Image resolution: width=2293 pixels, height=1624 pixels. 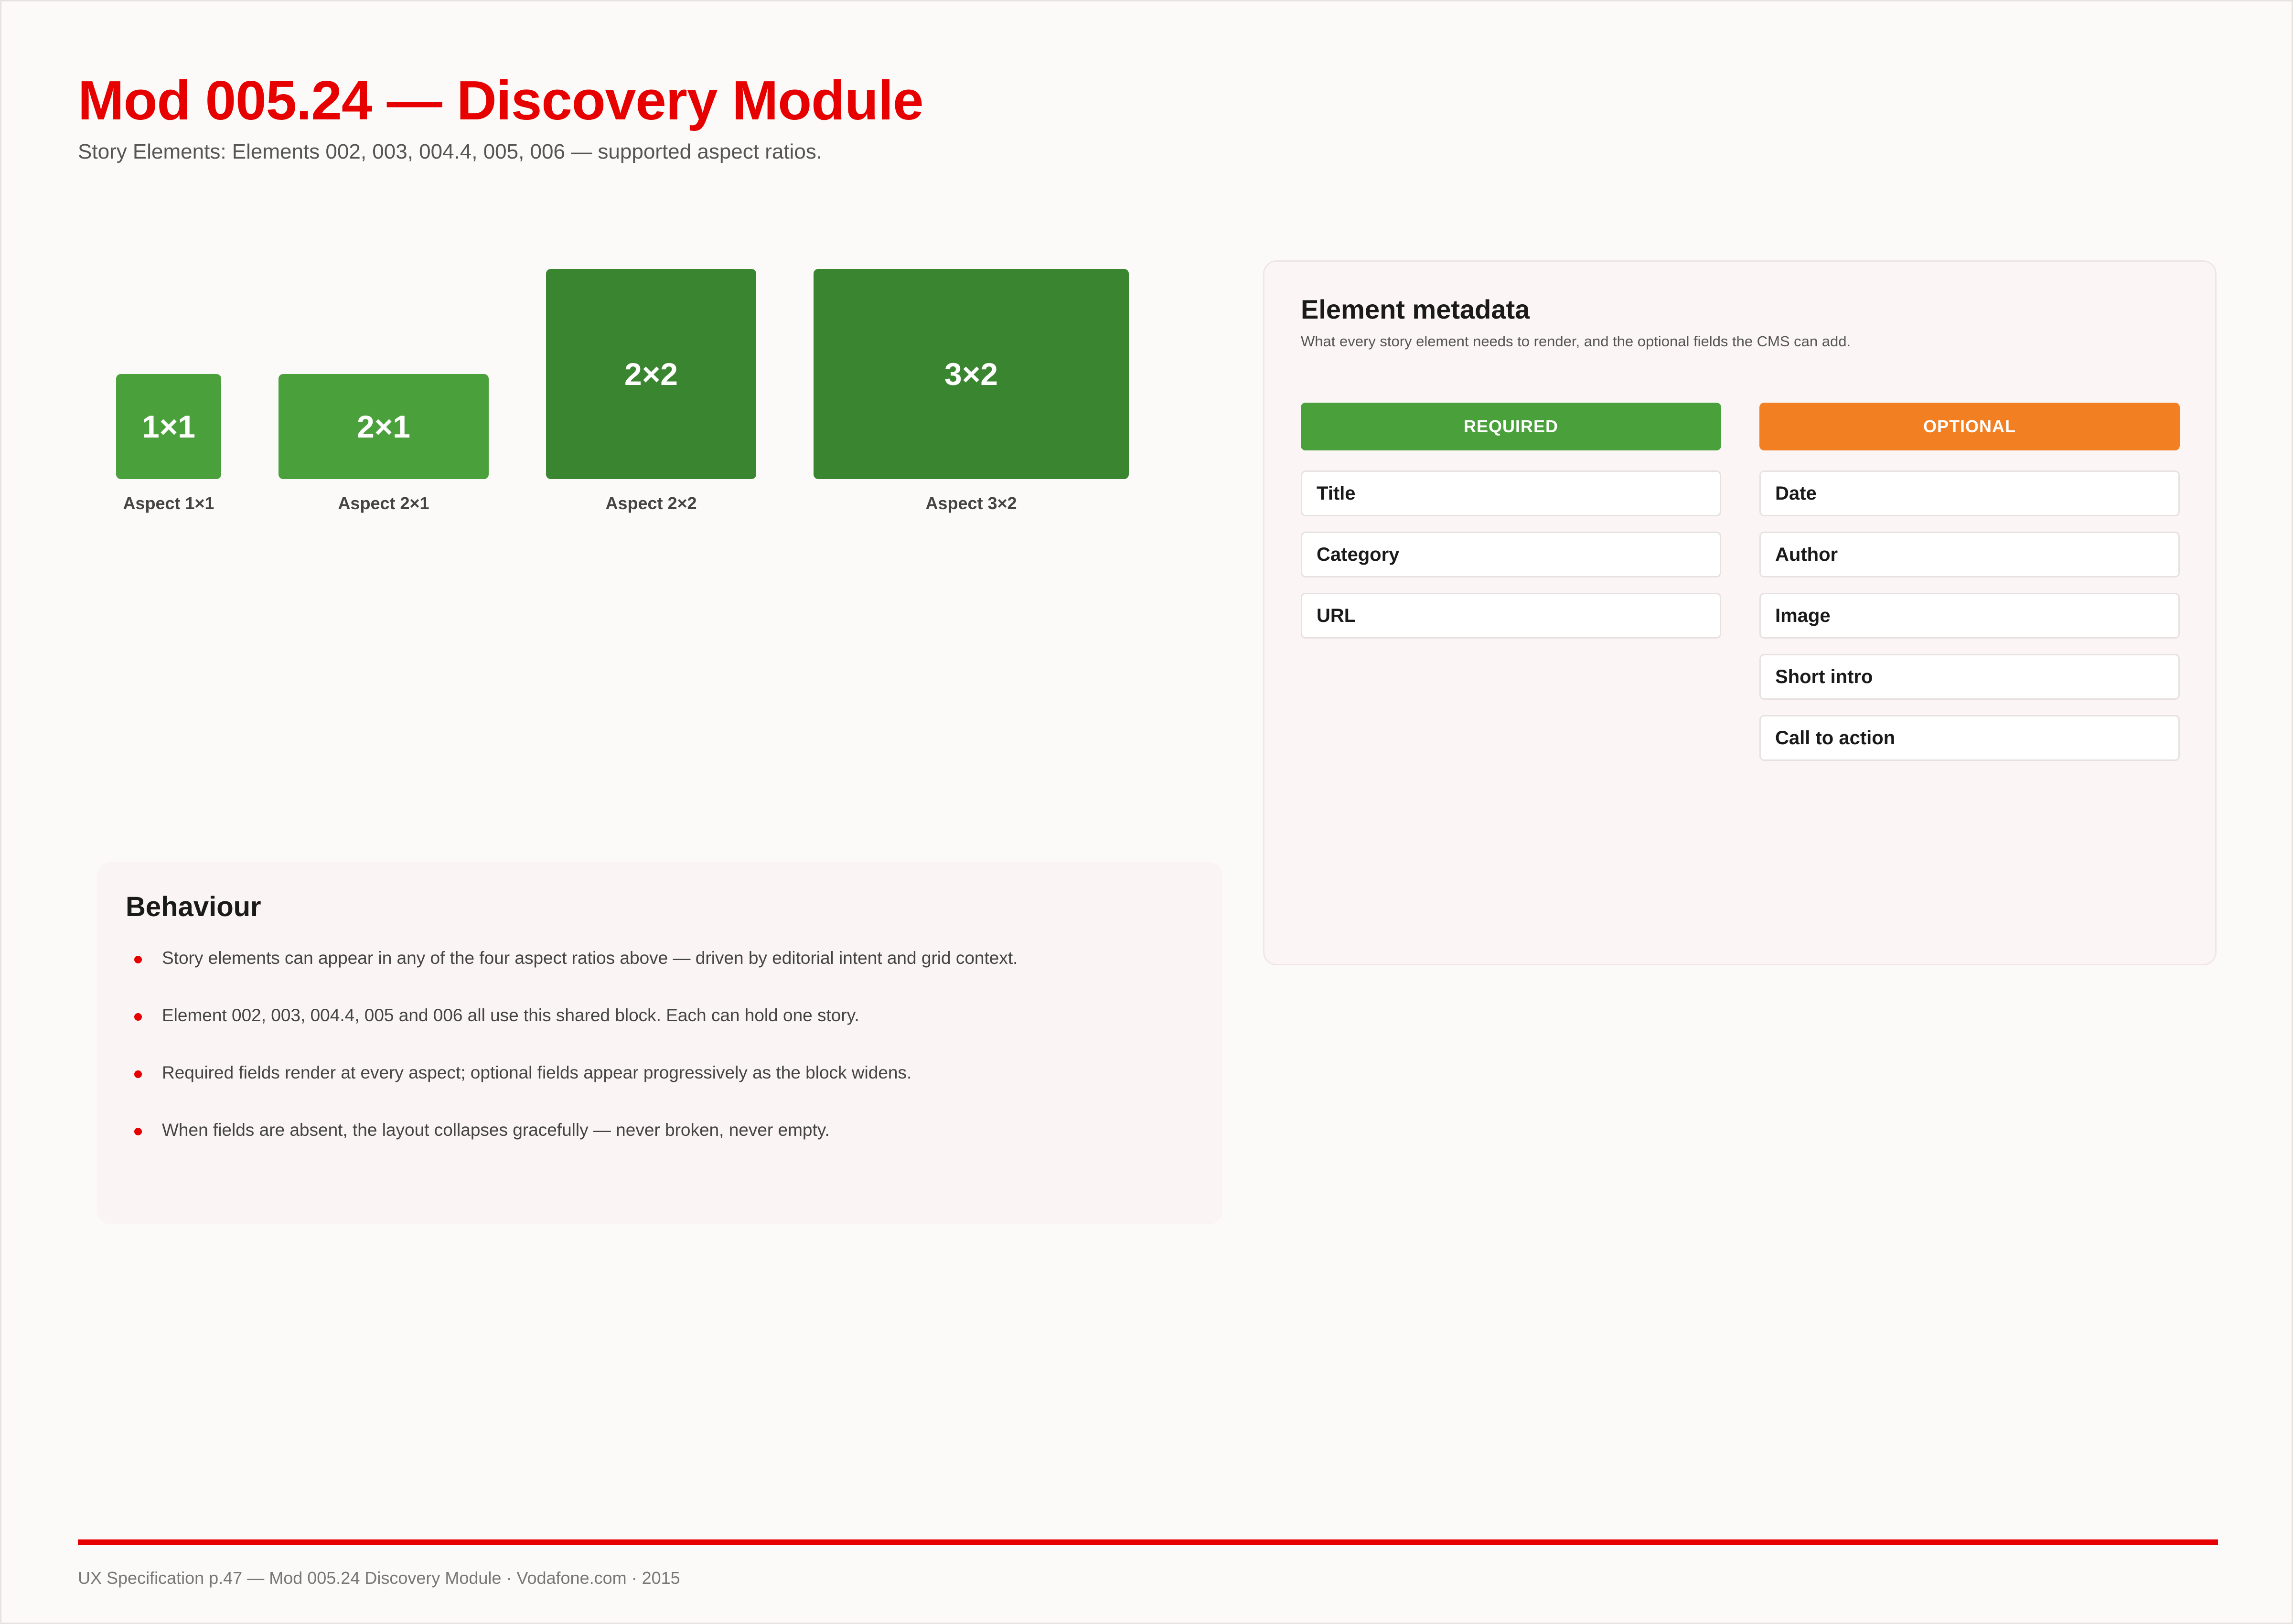 What do you see at coordinates (168, 427) in the screenshot?
I see `aspect-block-1x1: 1×1` at bounding box center [168, 427].